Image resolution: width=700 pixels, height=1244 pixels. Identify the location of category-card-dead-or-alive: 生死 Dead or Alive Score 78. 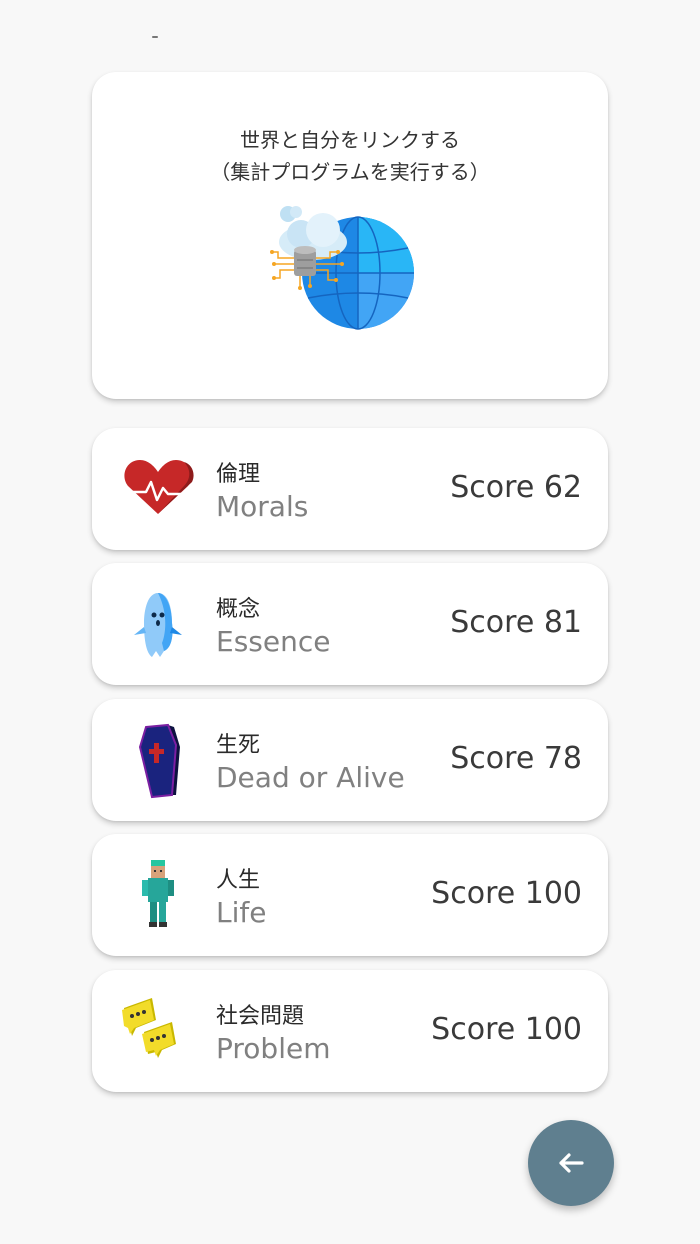
(350, 760).